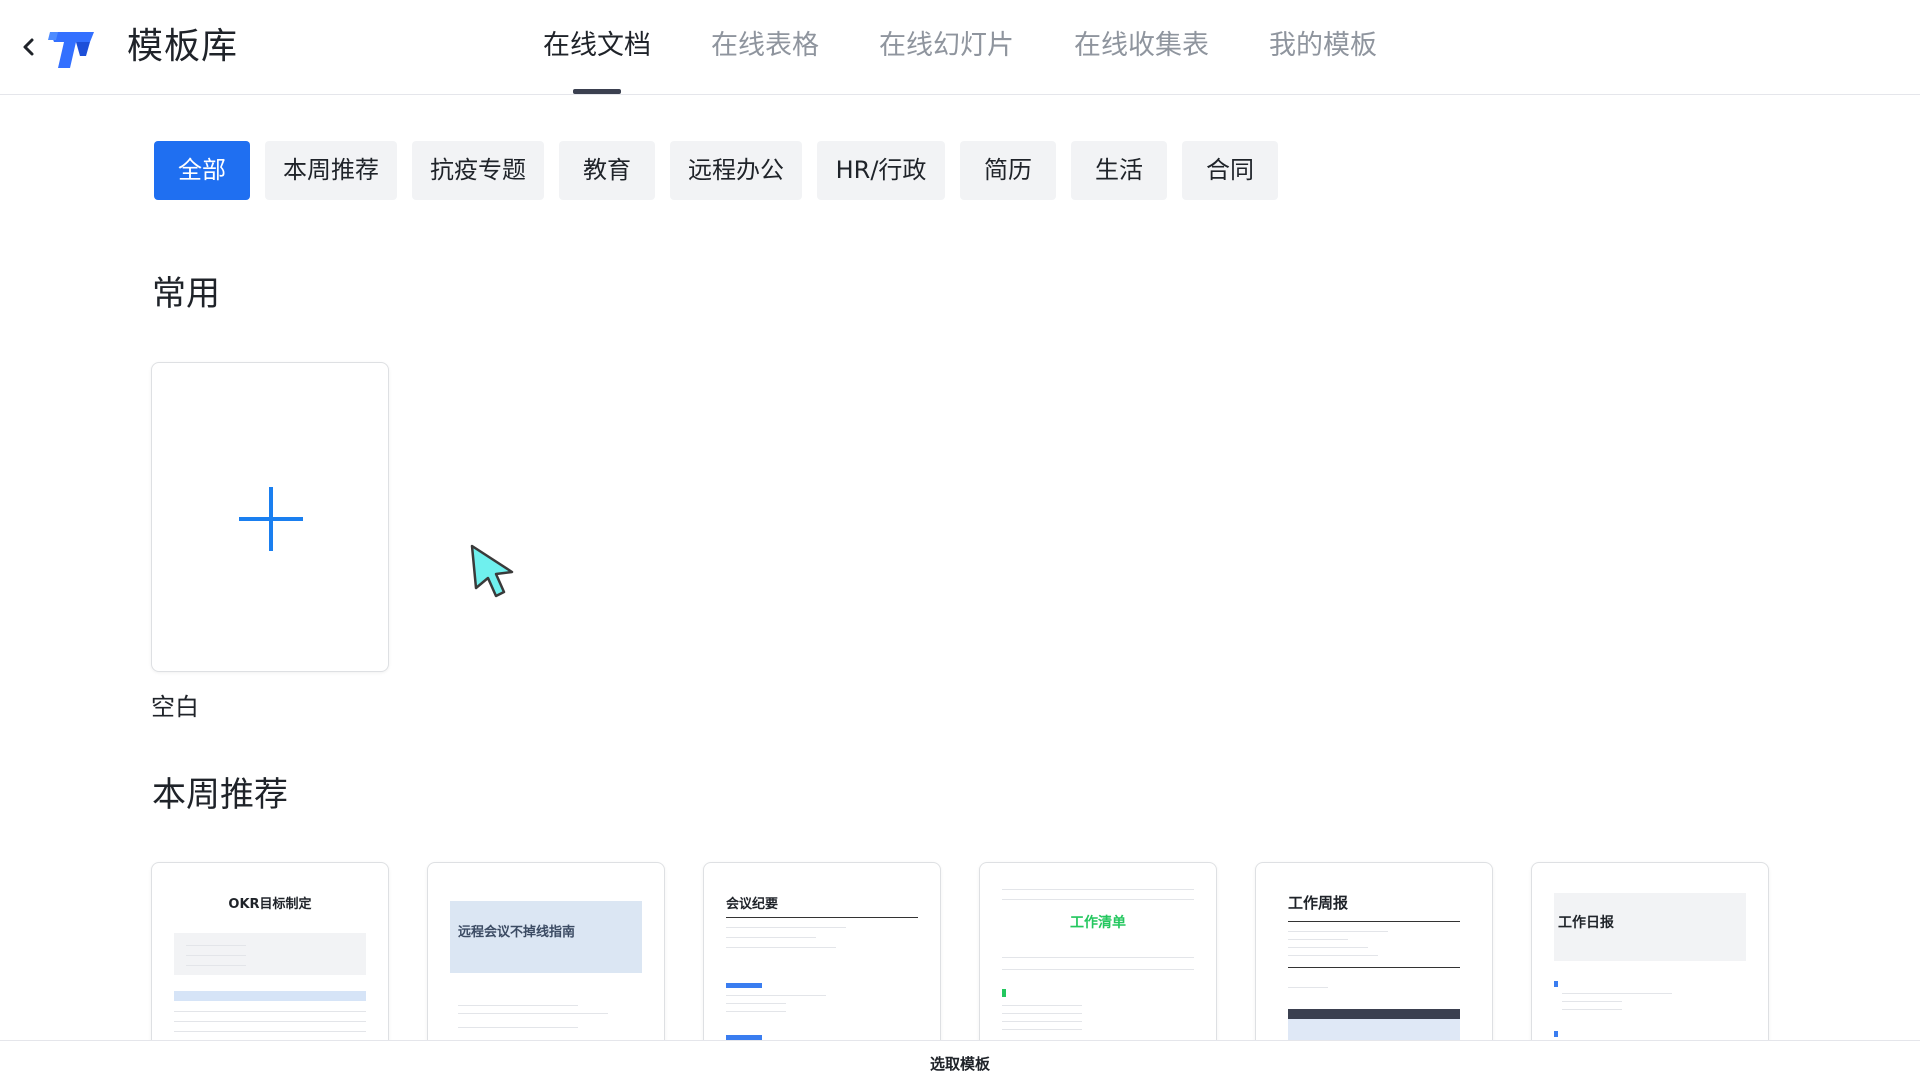 The width and height of the screenshot is (1920, 1081). I want to click on template-title: 会议纪要, so click(752, 904).